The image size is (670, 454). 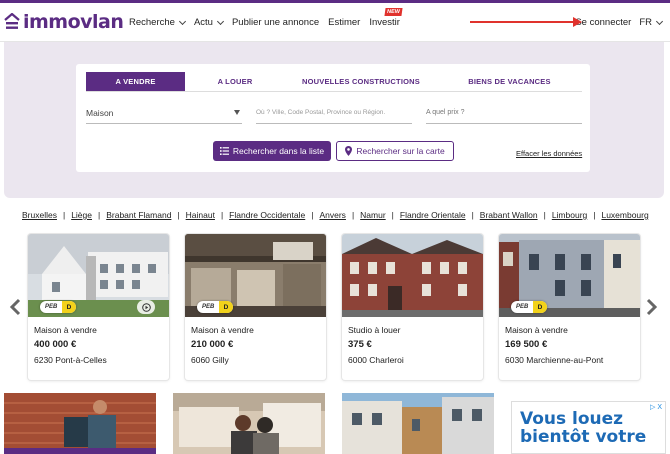 I want to click on ad-line-1: Vous louez, so click(x=572, y=419).